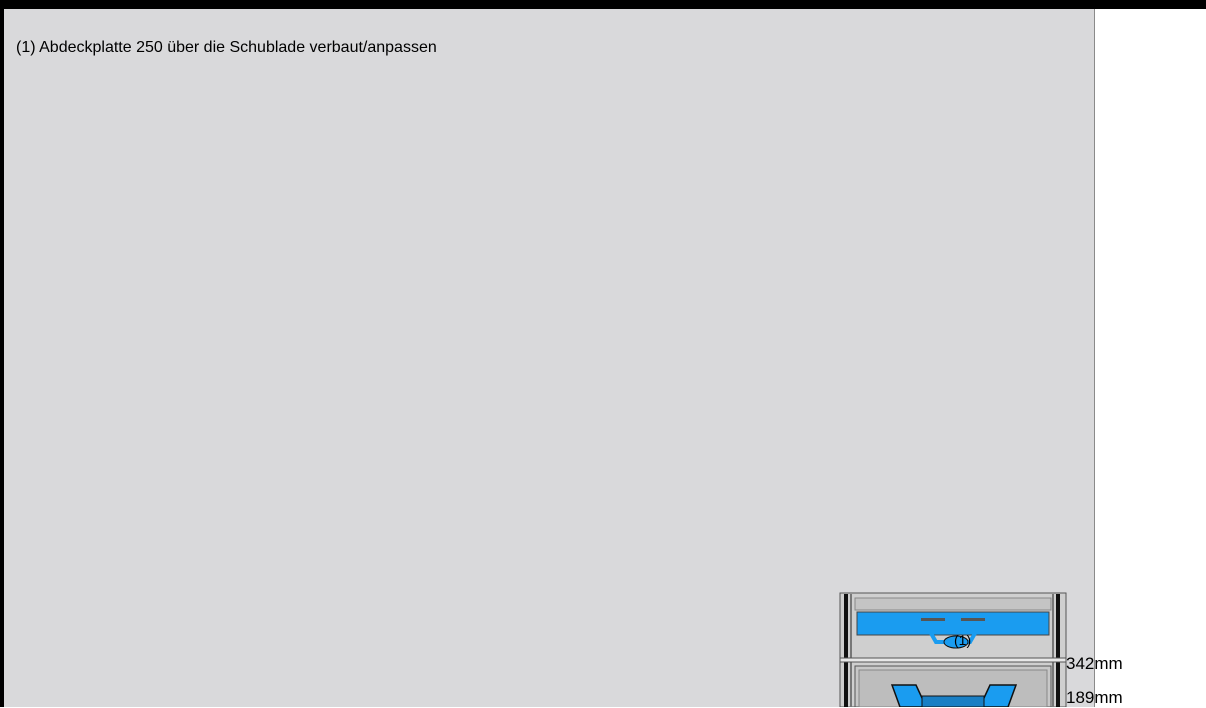 Image resolution: width=1206 pixels, height=708 pixels. I want to click on top-border, so click(603, 4).